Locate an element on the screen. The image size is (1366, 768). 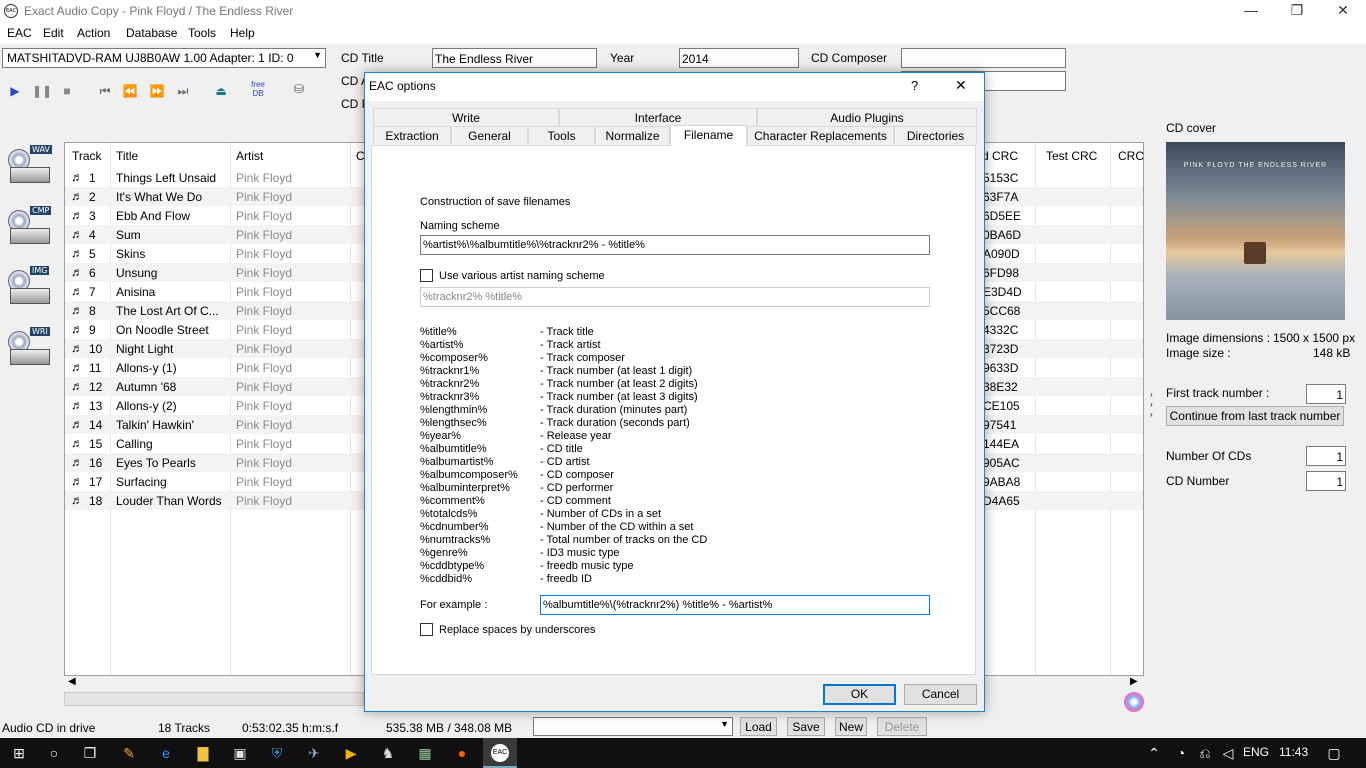
track-artist: Pink Floyd is located at coordinates (264, 501).